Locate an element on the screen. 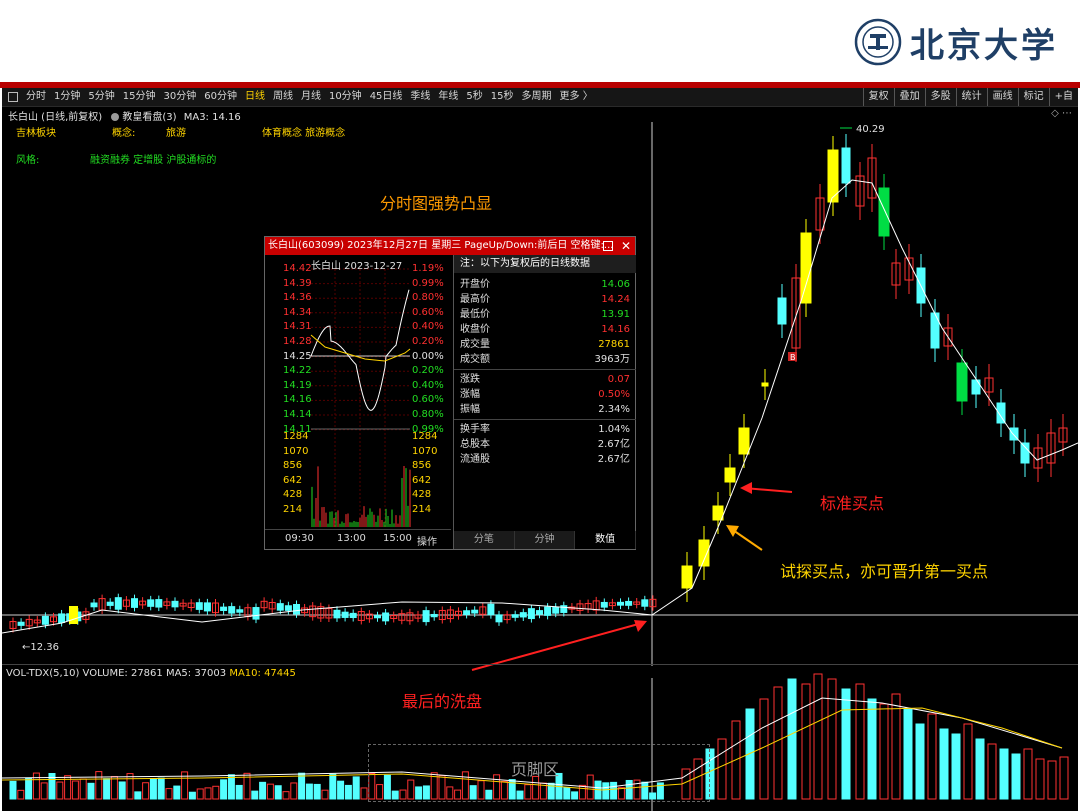 The width and height of the screenshot is (1080, 811). period-tab: 45日线 is located at coordinates (386, 97).